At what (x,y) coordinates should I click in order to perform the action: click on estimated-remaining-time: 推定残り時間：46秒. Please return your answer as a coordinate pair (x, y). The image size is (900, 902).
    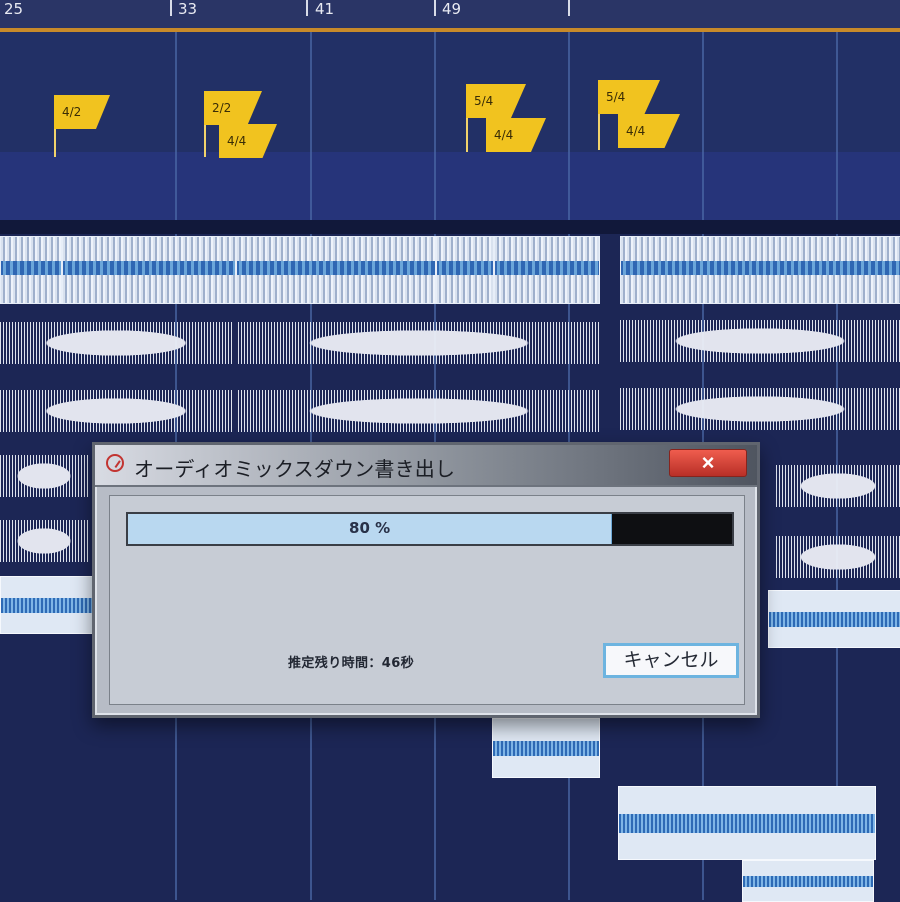
    Looking at the image, I should click on (351, 663).